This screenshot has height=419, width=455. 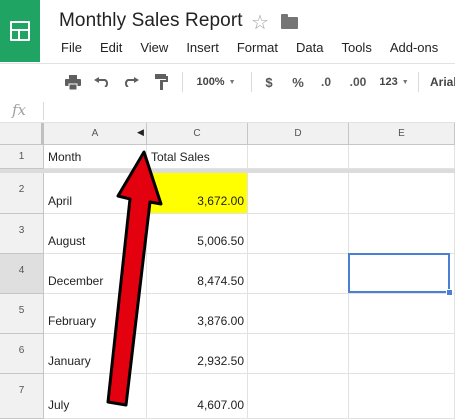 What do you see at coordinates (111, 48) in the screenshot?
I see `menu-edit: Edit` at bounding box center [111, 48].